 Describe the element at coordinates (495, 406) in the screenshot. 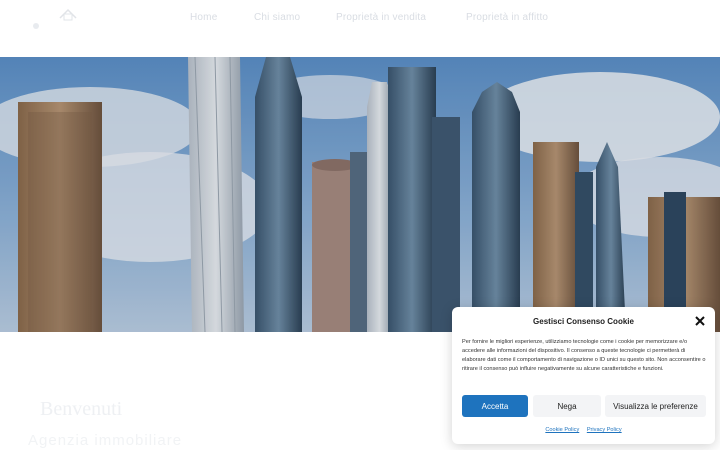

I see `accept-button: Accetta` at that location.